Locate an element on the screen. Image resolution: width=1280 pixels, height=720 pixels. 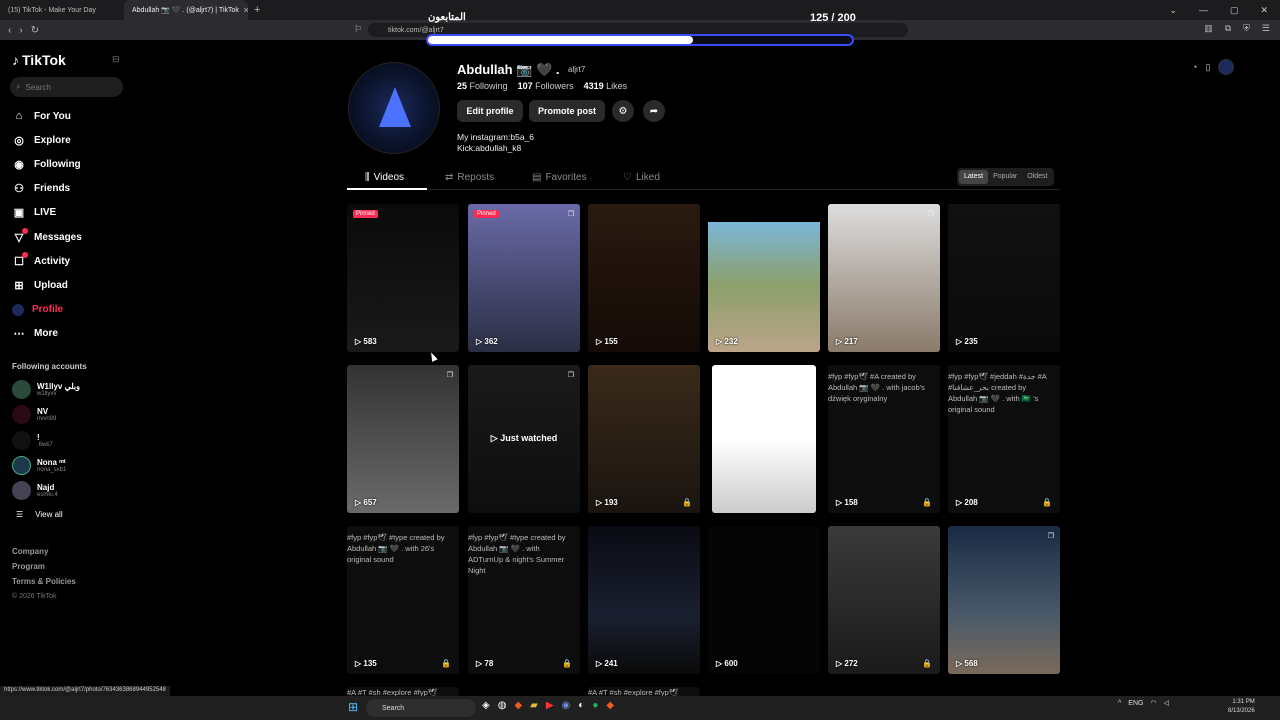
nav-label: For You is located at coordinates (52, 116).